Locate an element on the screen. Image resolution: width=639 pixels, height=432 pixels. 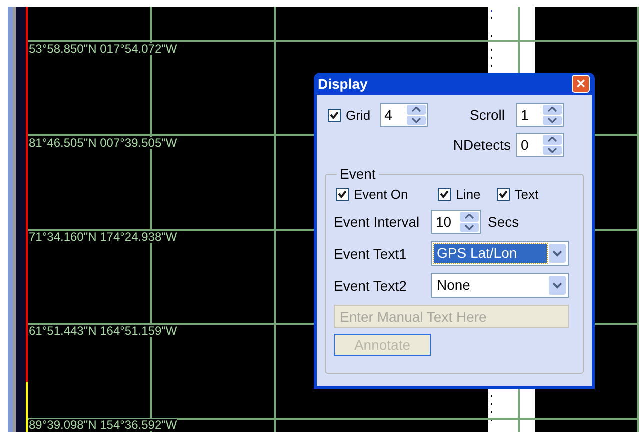
scroll-label: Scroll is located at coordinates (487, 115).